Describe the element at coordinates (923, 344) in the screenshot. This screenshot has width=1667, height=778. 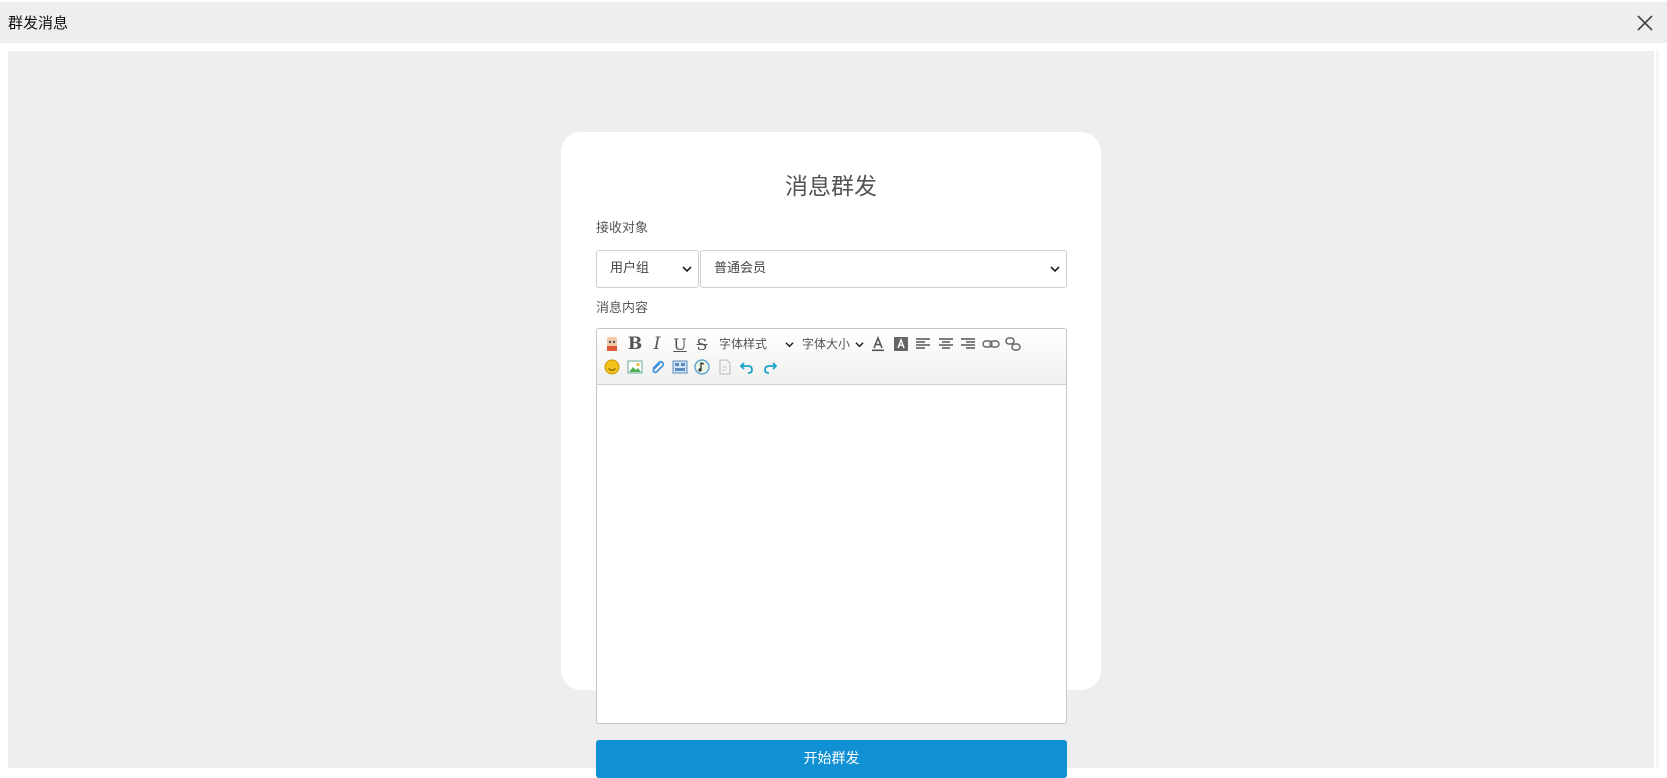
I see `align-left-icon` at that location.